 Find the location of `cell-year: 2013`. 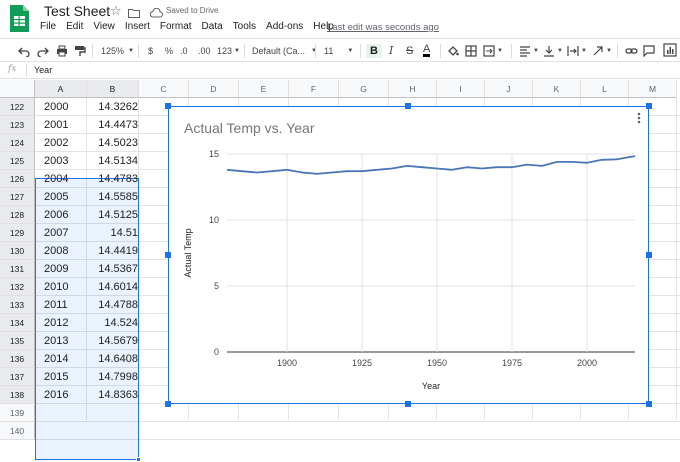

cell-year: 2013 is located at coordinates (56, 341).